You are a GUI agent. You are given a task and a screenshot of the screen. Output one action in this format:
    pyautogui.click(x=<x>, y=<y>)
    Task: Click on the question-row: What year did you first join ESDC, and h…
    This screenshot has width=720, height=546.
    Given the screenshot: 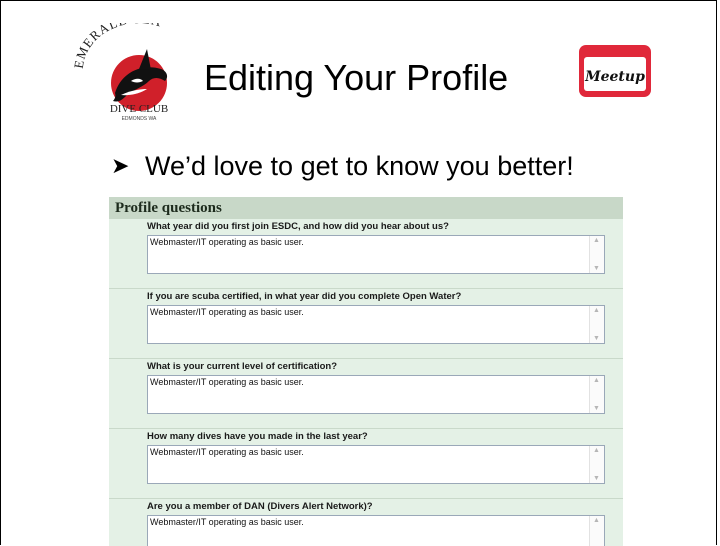 What is the action you would take?
    pyautogui.click(x=366, y=254)
    